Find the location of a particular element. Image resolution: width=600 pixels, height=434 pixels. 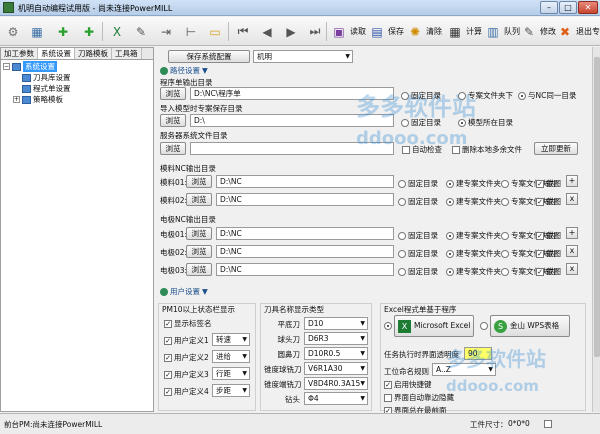

close-button: ✕ is located at coordinates (588, 7).